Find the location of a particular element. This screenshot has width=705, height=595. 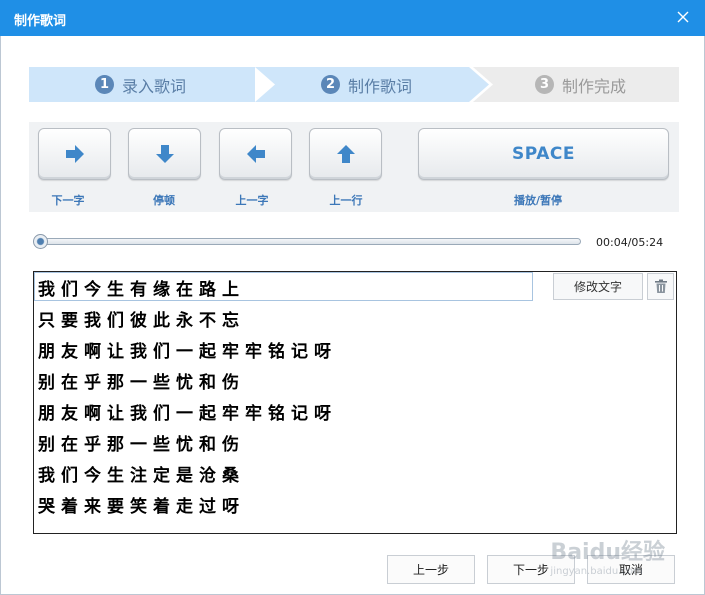

next-char-key is located at coordinates (74, 154).